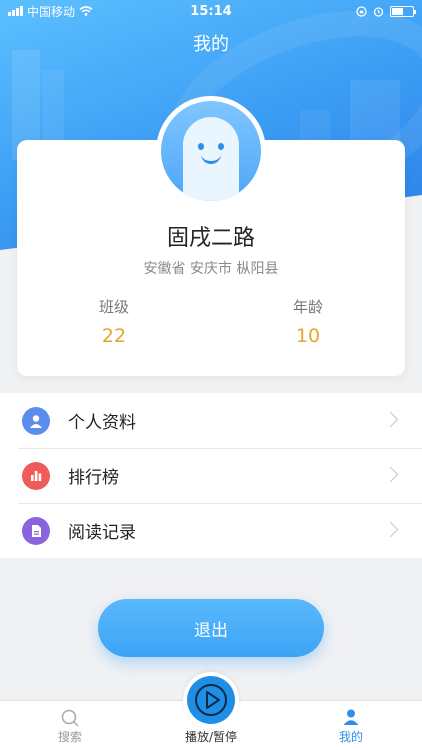  I want to click on menu-item-reading-history: 阅读记录, so click(211, 530).